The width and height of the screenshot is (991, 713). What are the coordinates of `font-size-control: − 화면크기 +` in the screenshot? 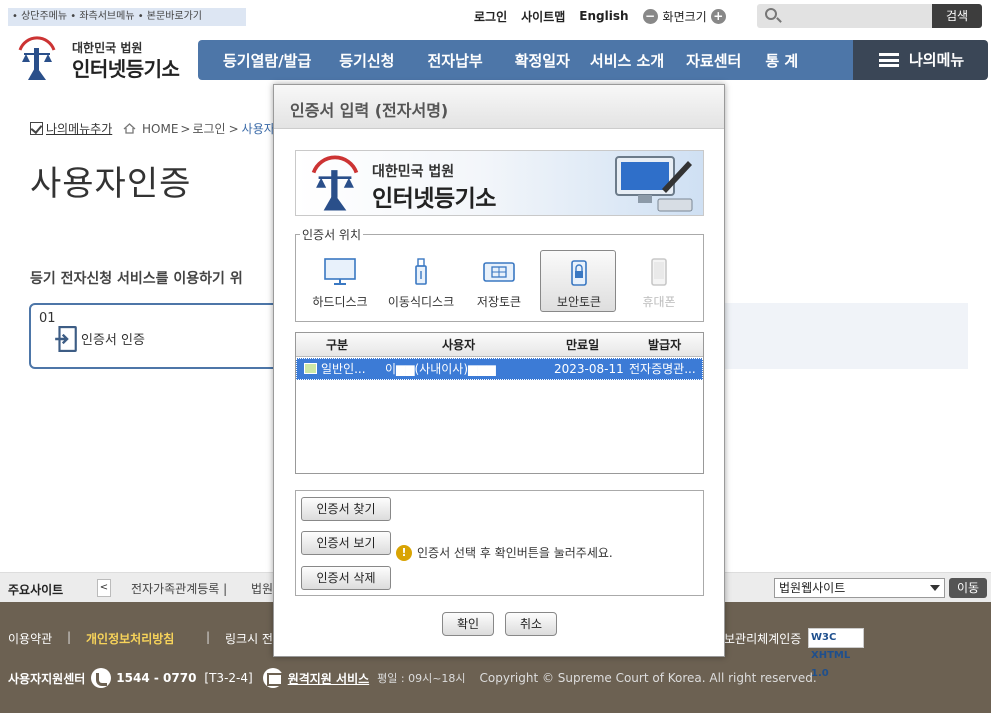 It's located at (691, 16).